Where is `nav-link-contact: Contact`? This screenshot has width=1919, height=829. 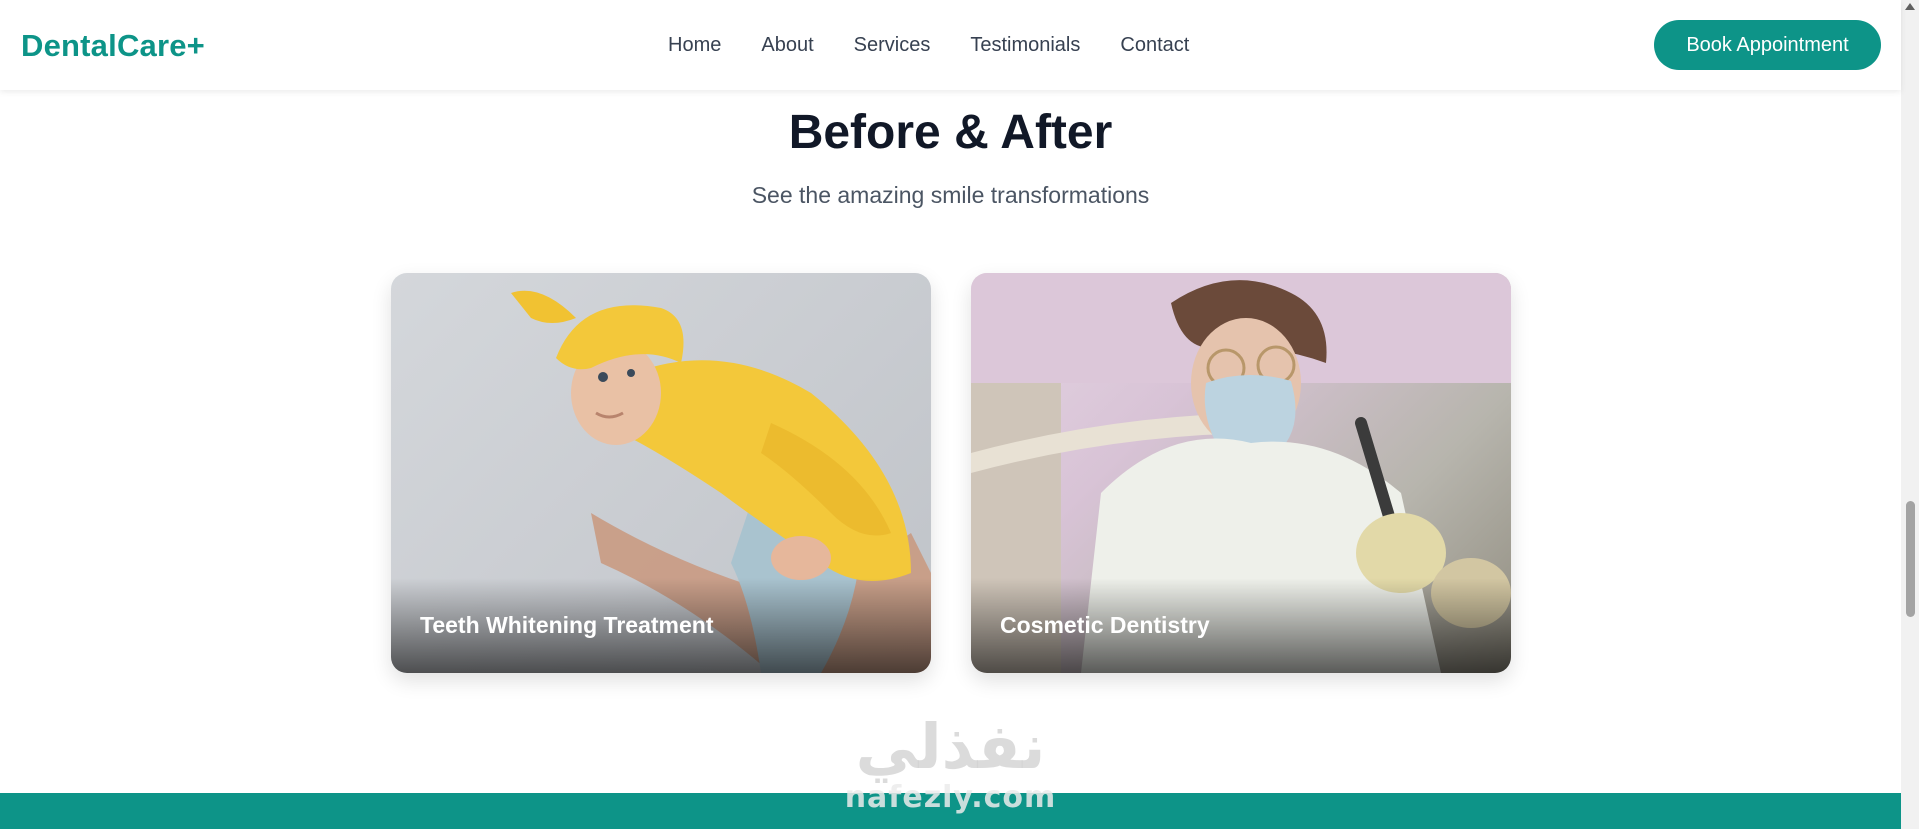
nav-link-contact: Contact is located at coordinates (1154, 45).